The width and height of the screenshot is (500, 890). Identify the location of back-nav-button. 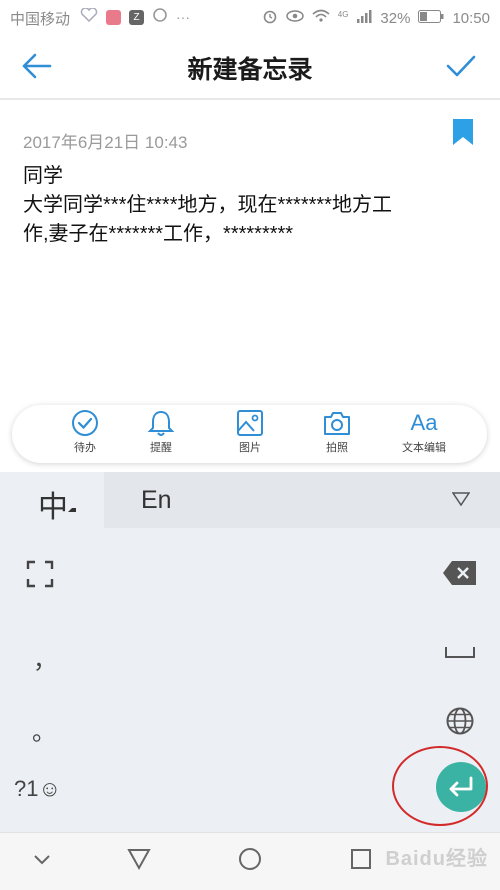
(139, 861).